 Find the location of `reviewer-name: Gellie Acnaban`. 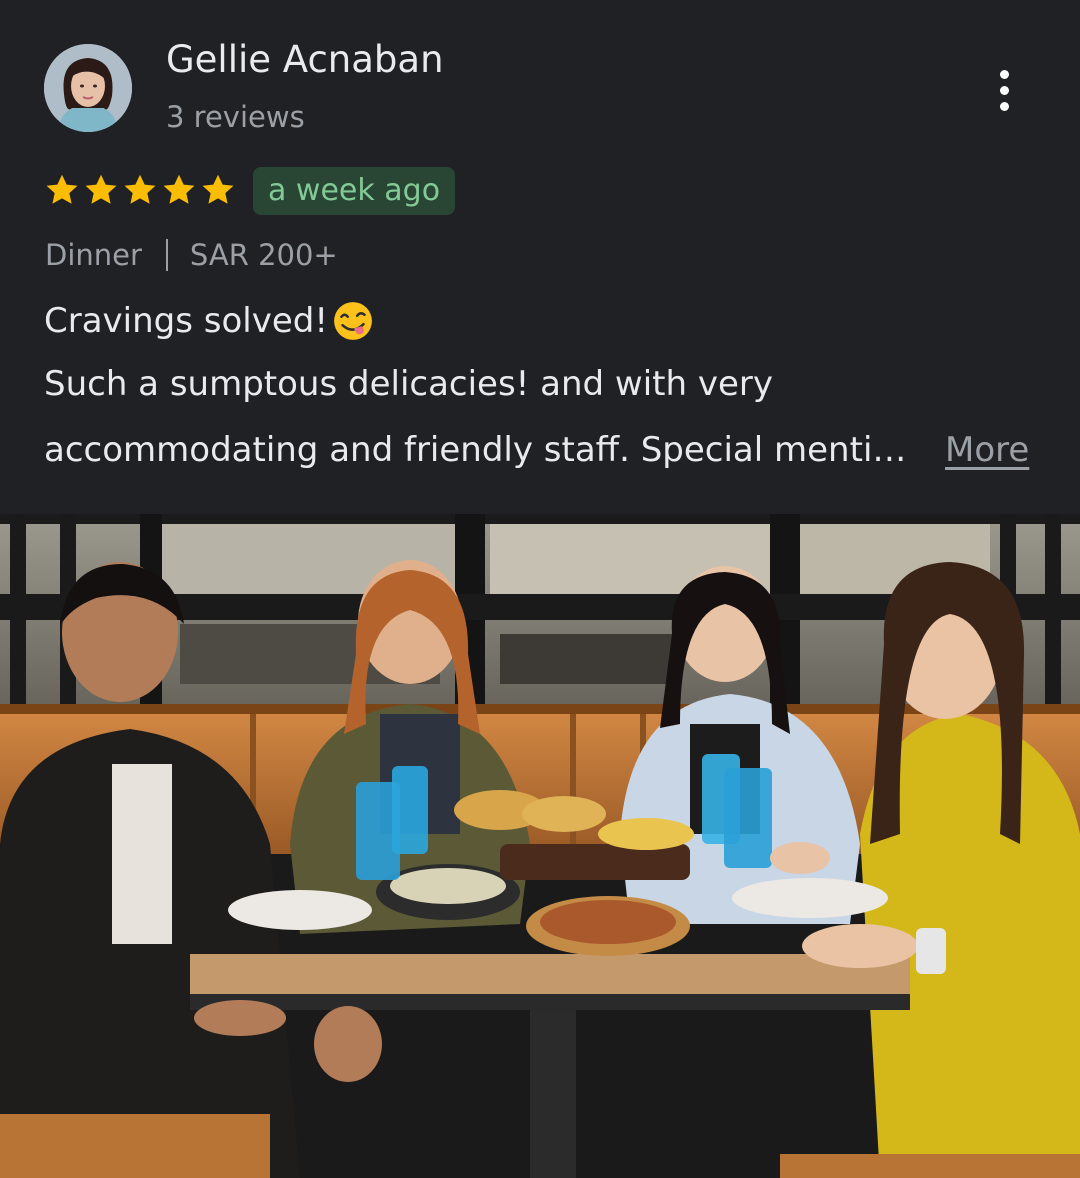

reviewer-name: Gellie Acnaban is located at coordinates (305, 59).